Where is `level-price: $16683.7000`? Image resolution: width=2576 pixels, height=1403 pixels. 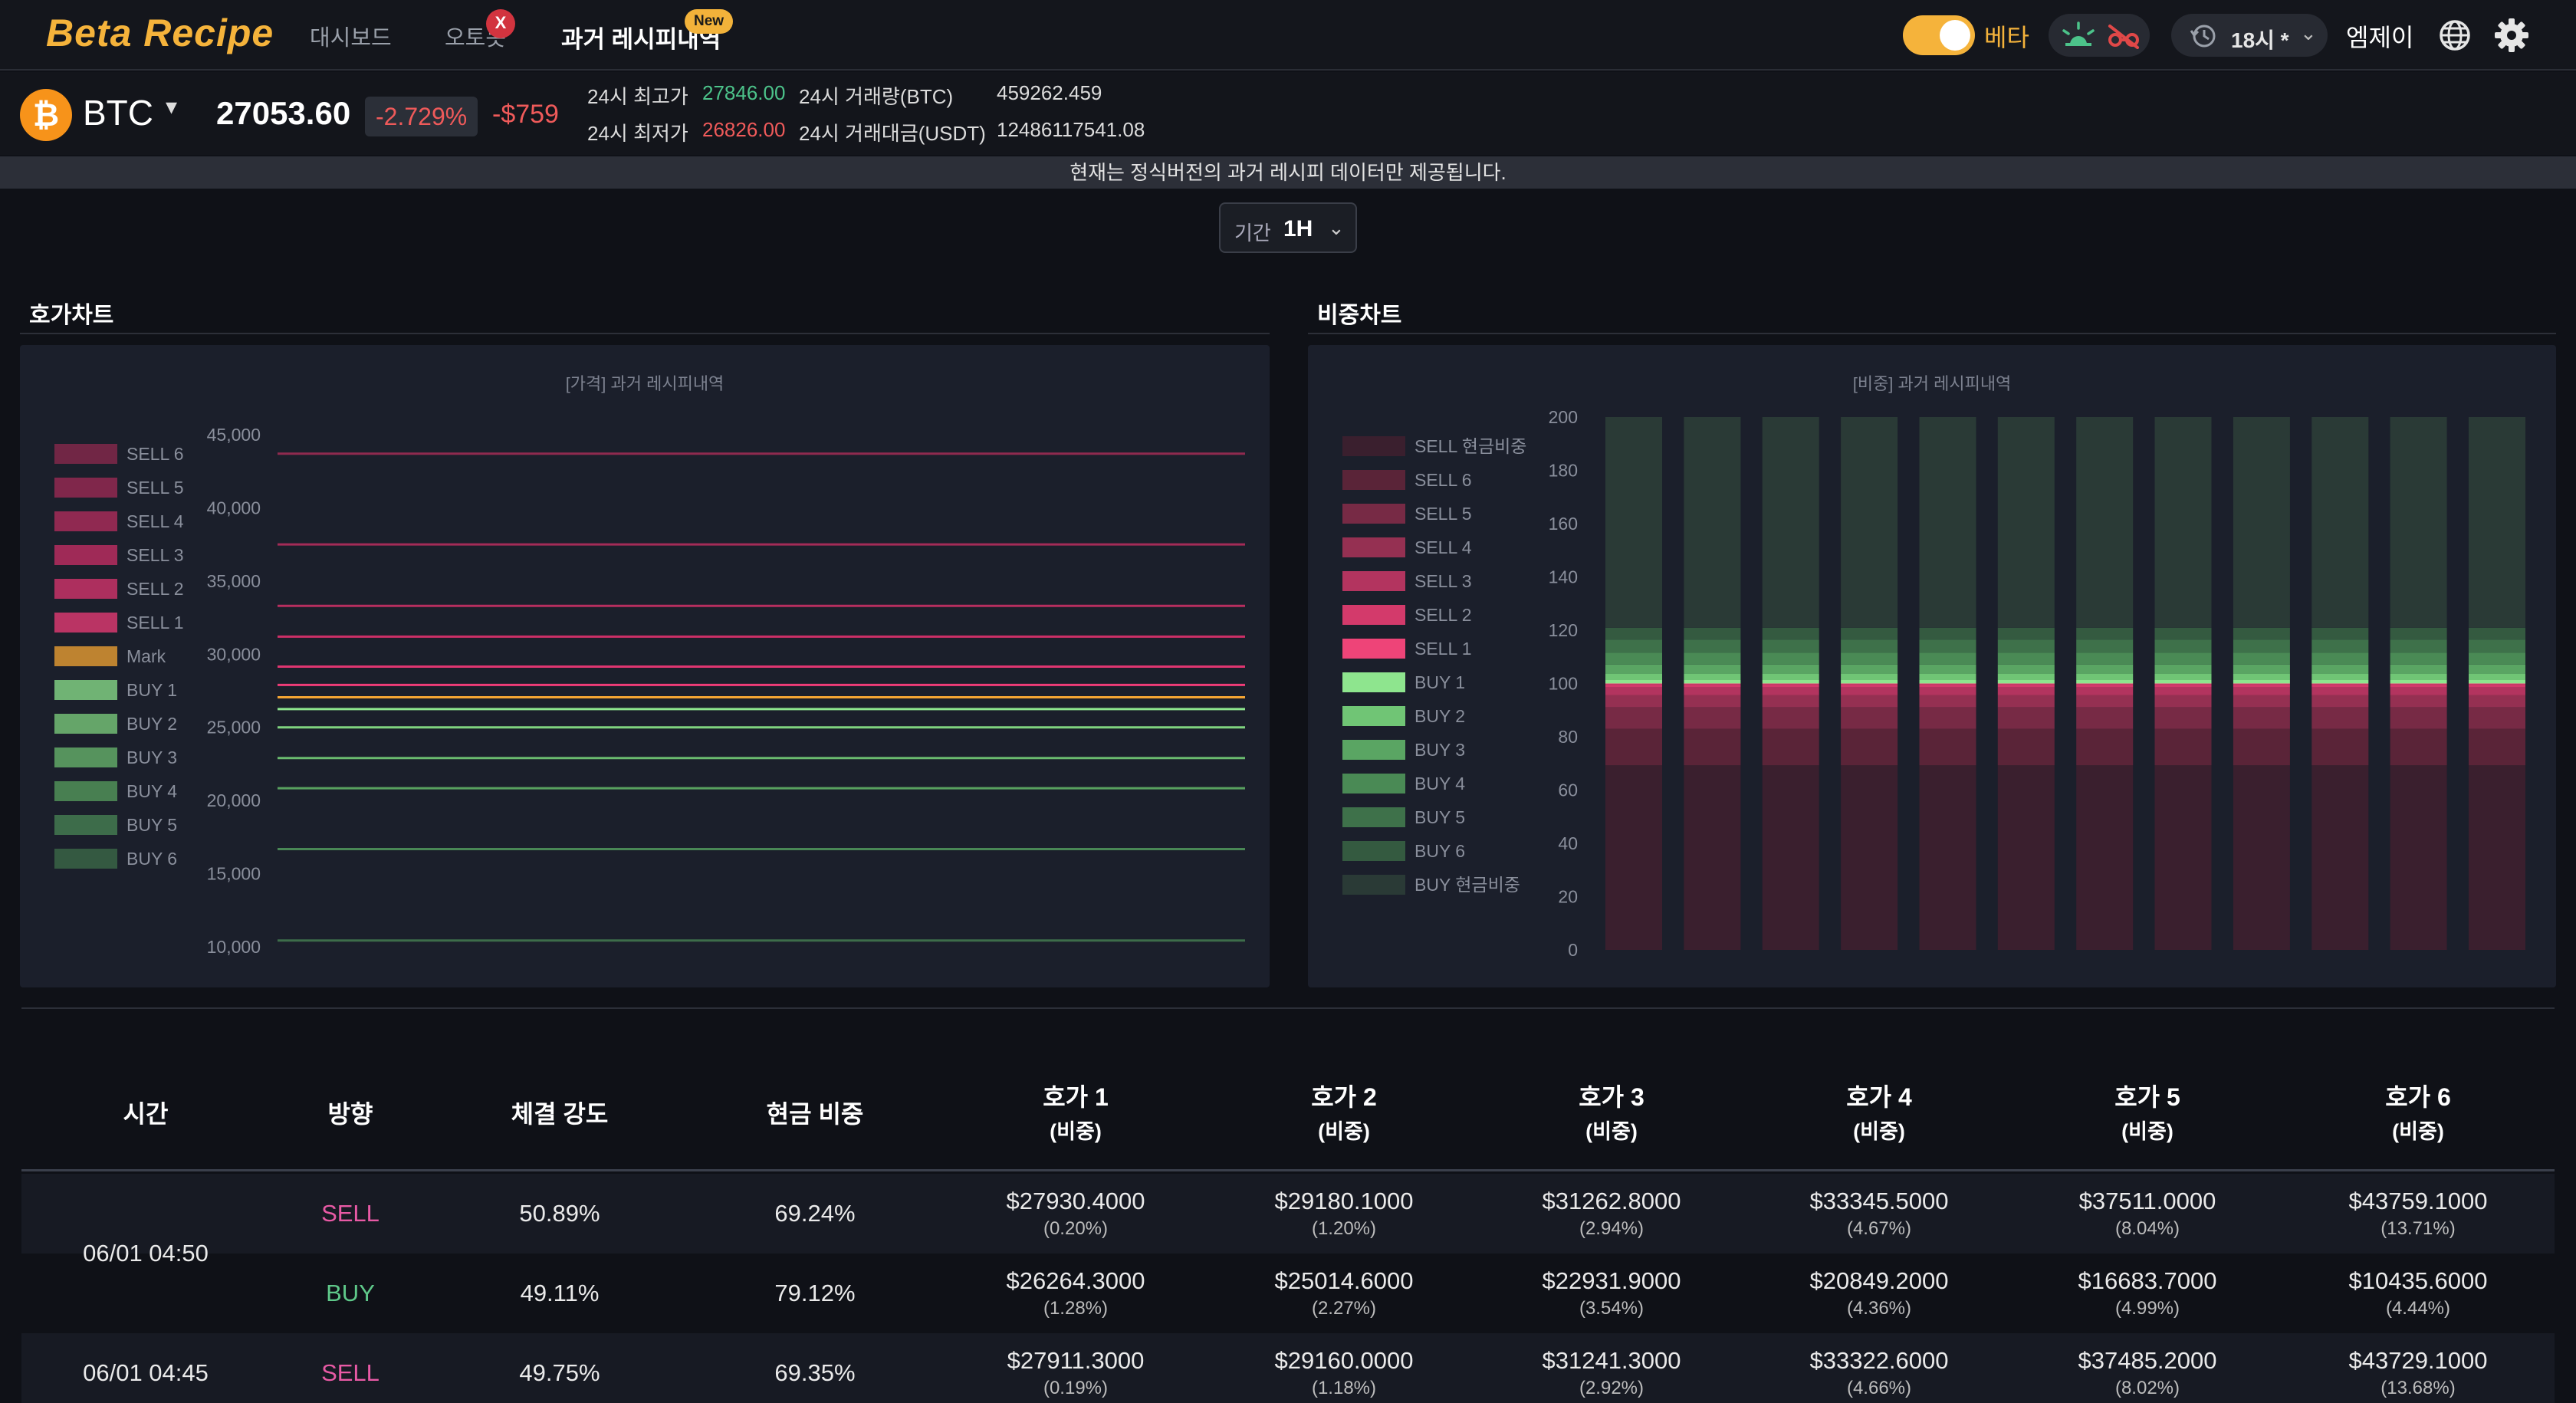 level-price: $16683.7000 is located at coordinates (2147, 1280).